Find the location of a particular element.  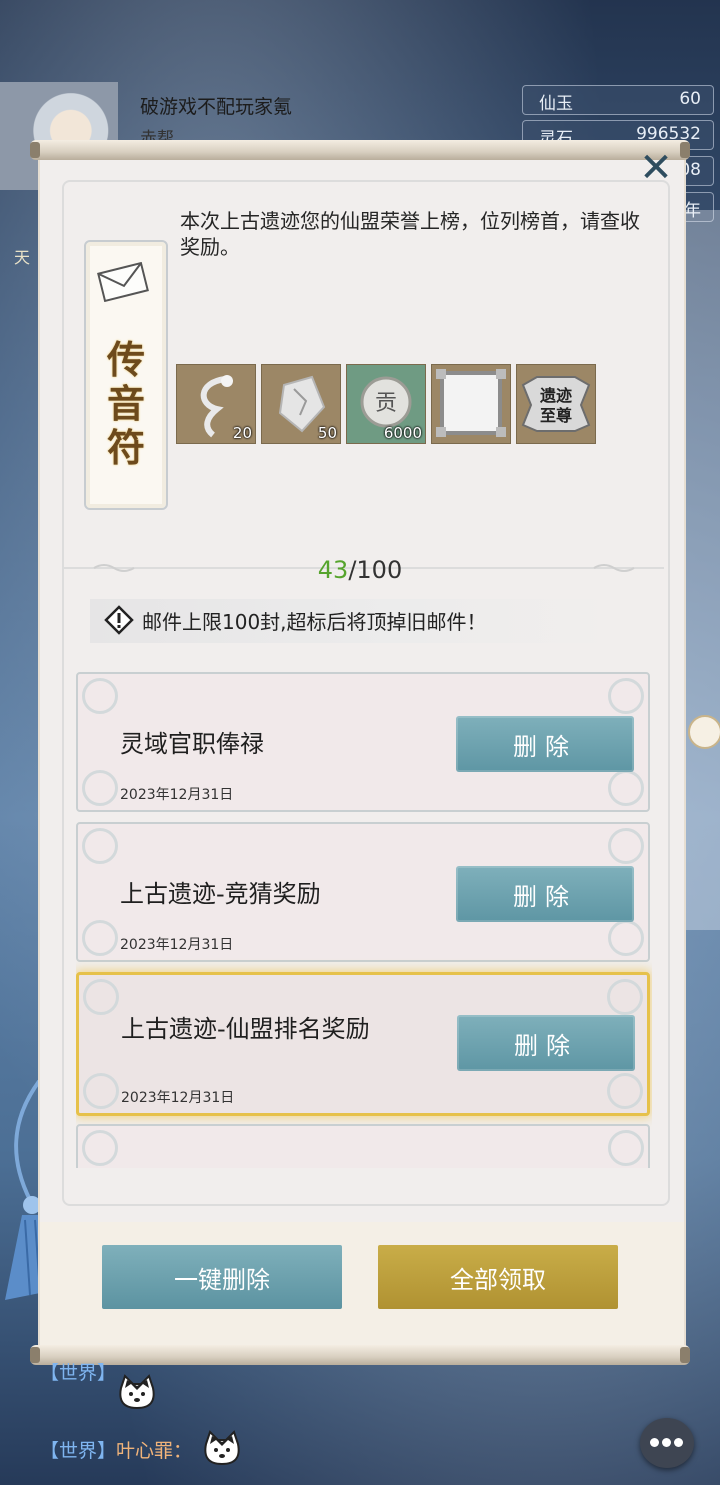

flag-icon is located at coordinates (704, 732).